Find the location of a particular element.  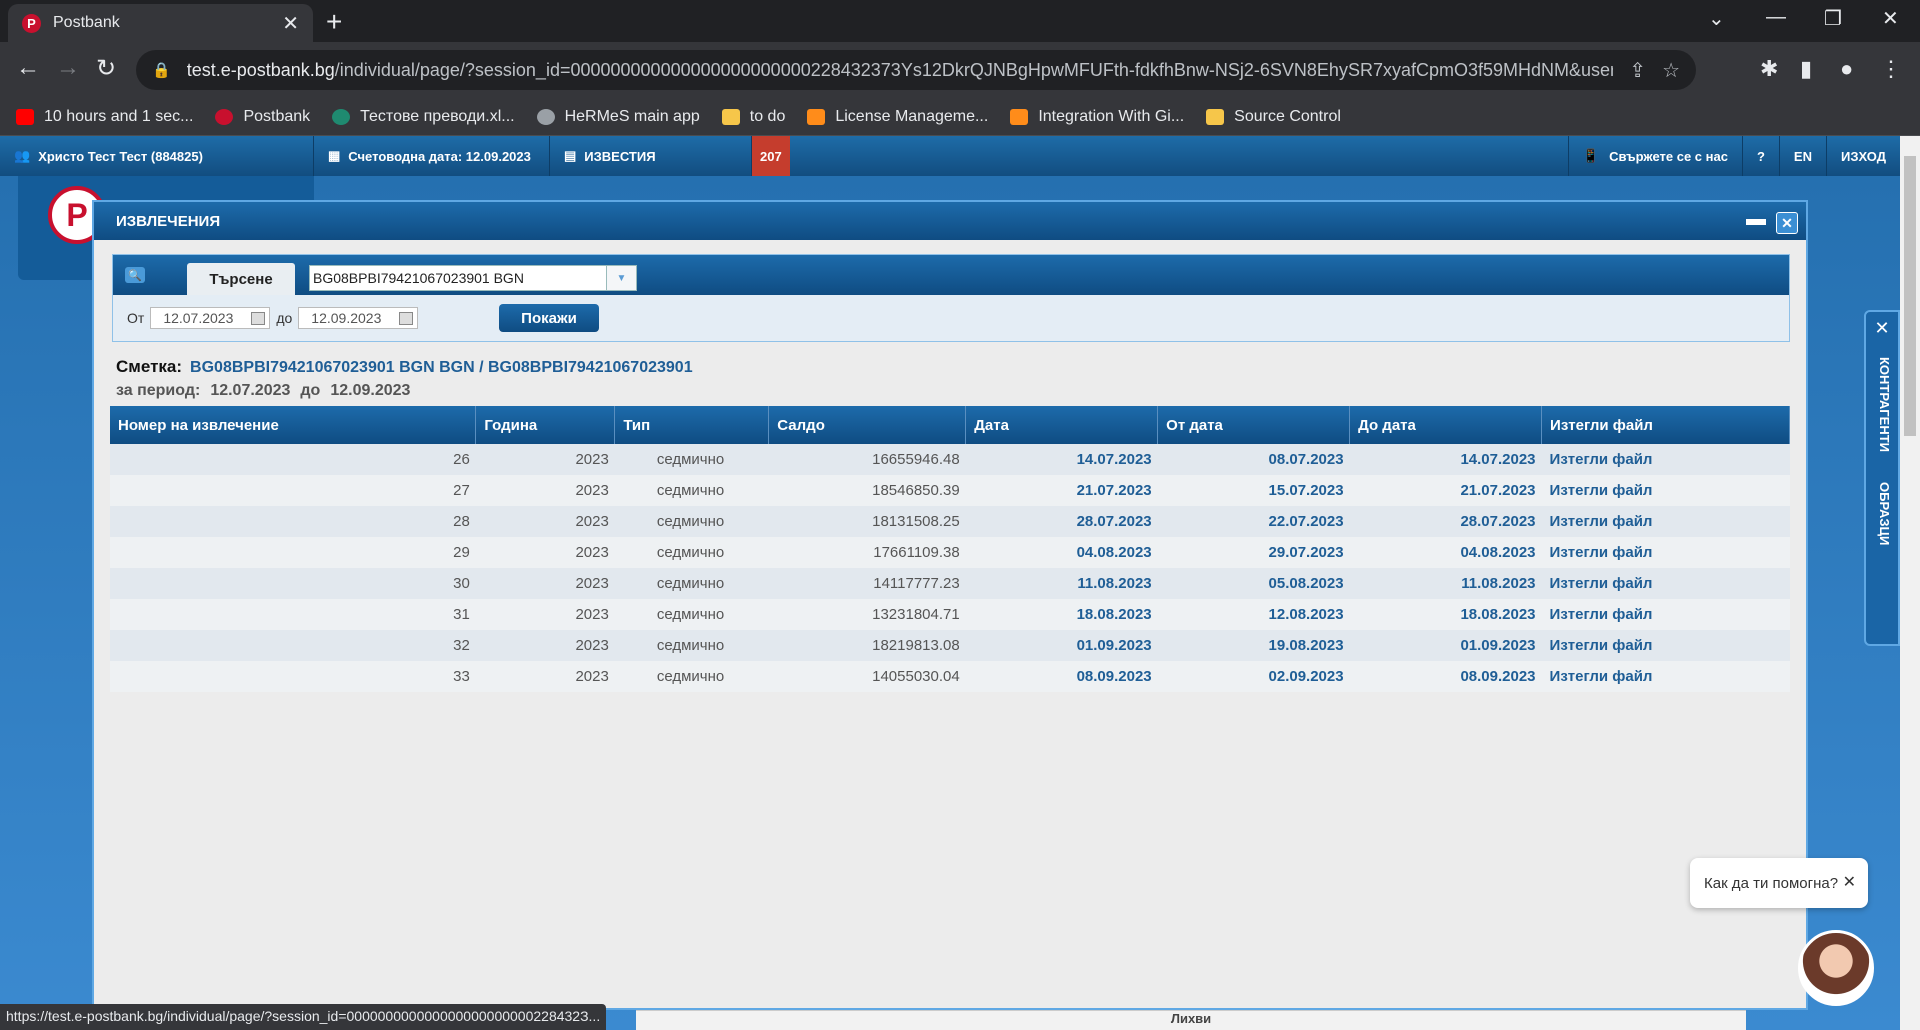

search-icon: 🔍 is located at coordinates (135, 275).